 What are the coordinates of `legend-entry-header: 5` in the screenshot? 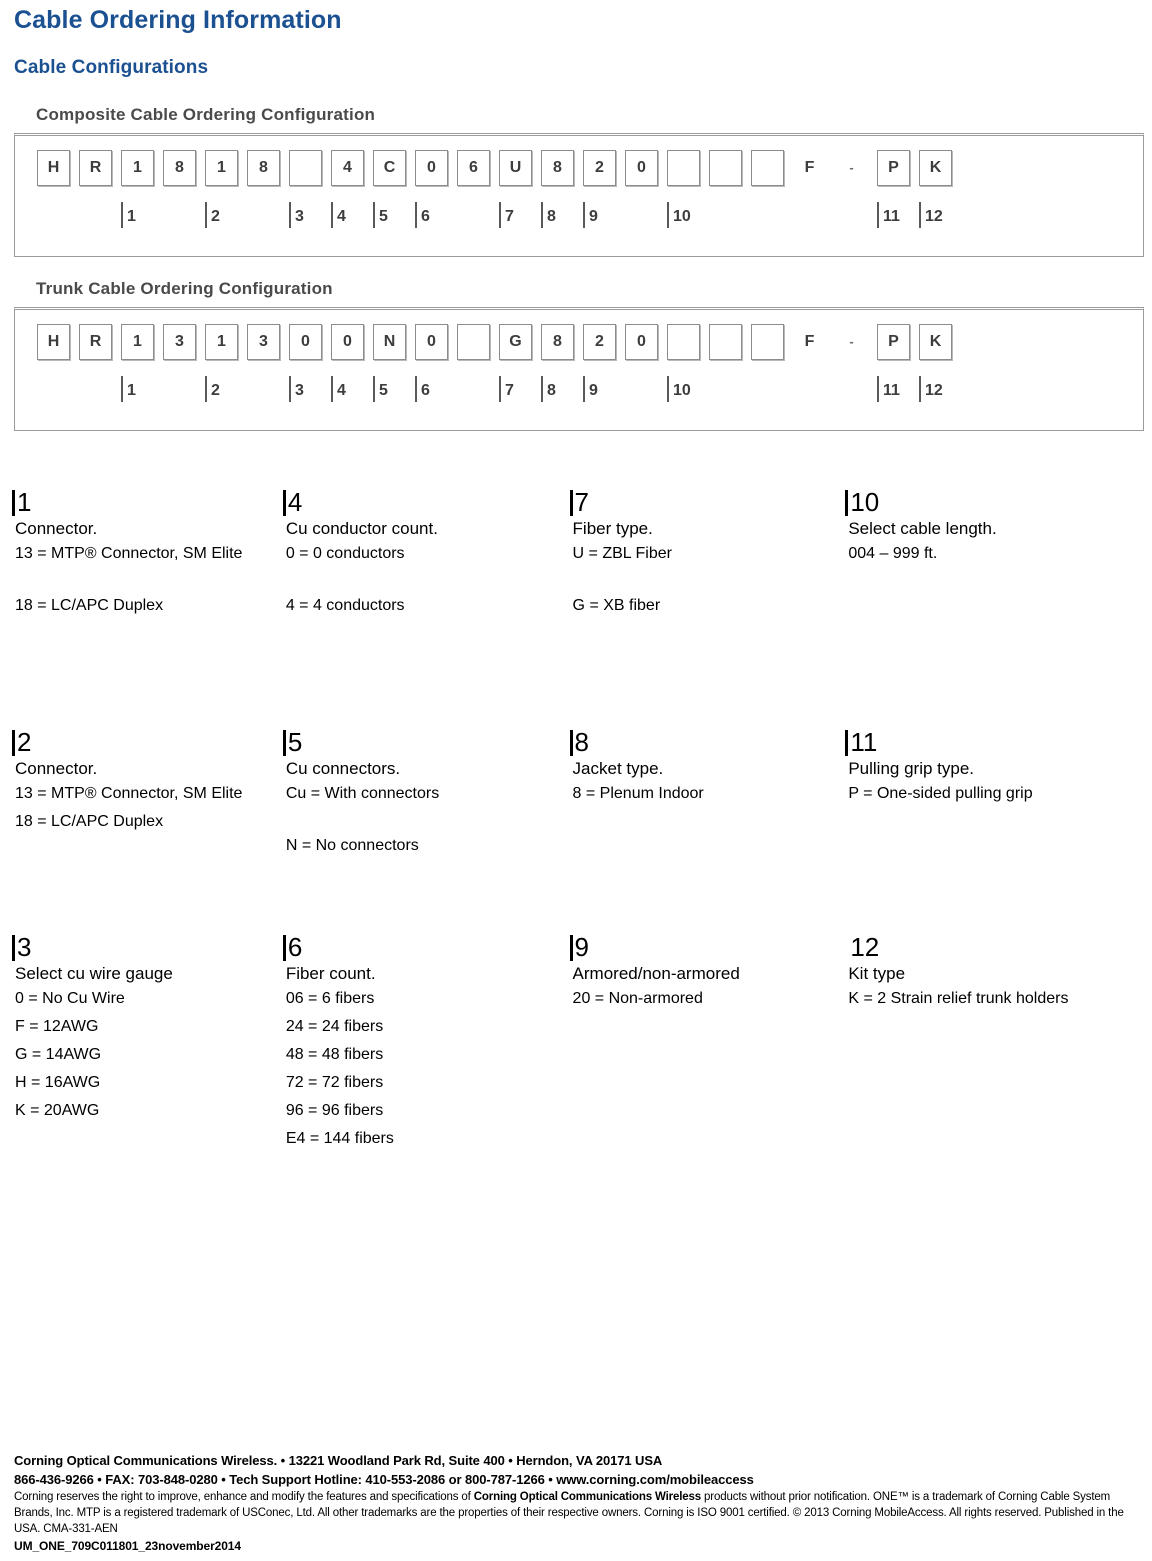 It's located at (417, 741).